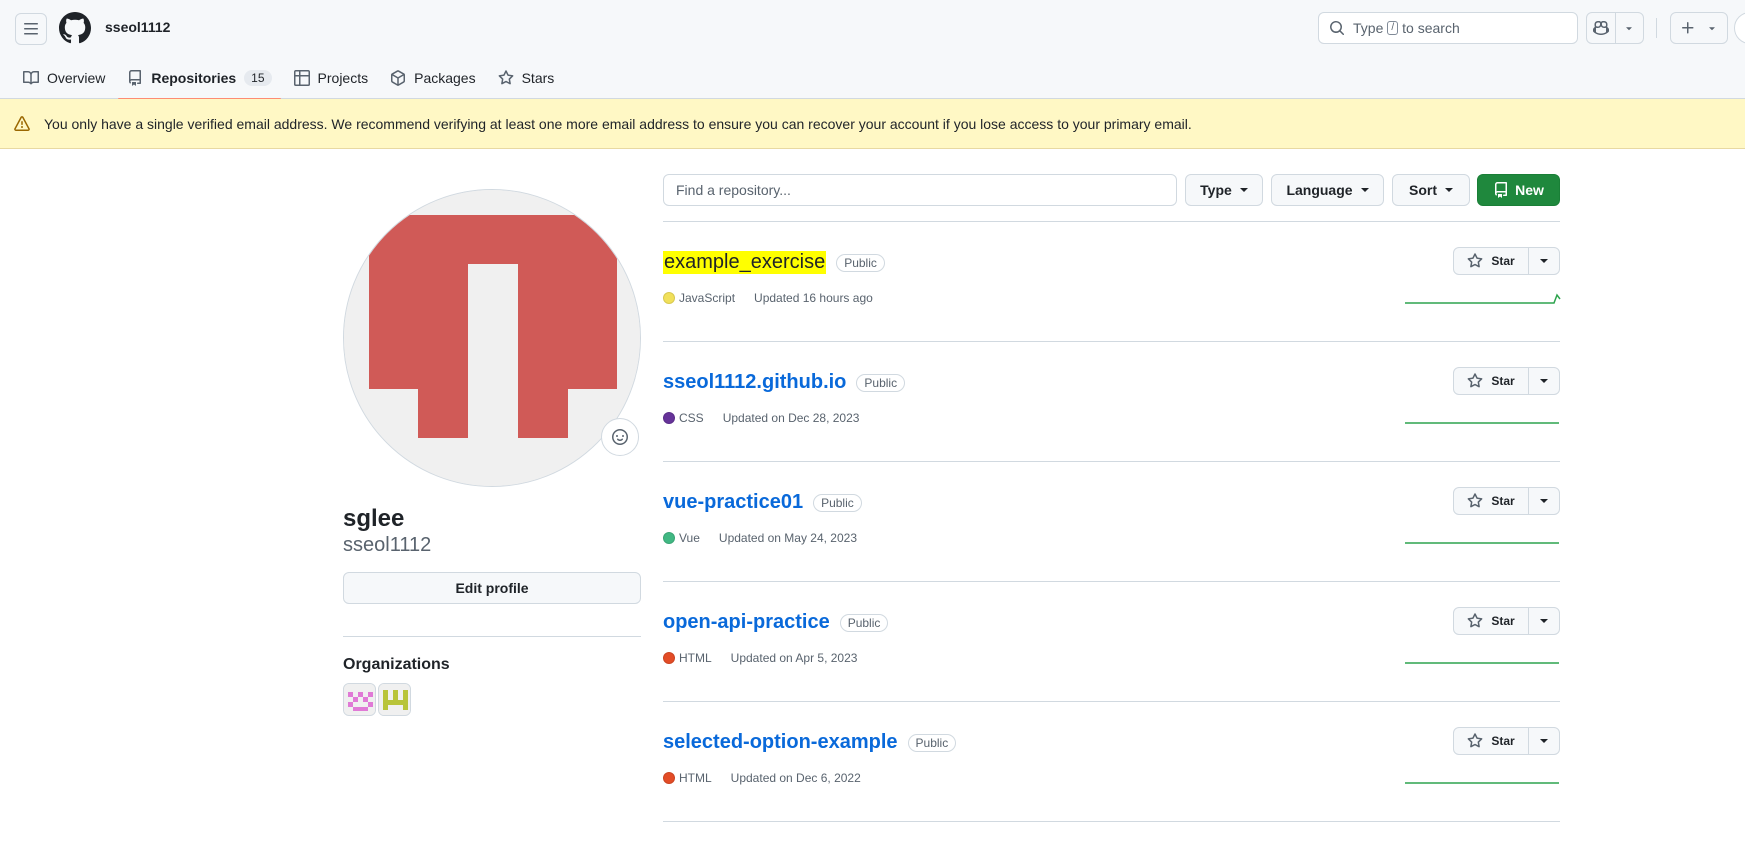 This screenshot has height=844, width=1745. I want to click on github-logo-icon, so click(75, 28).